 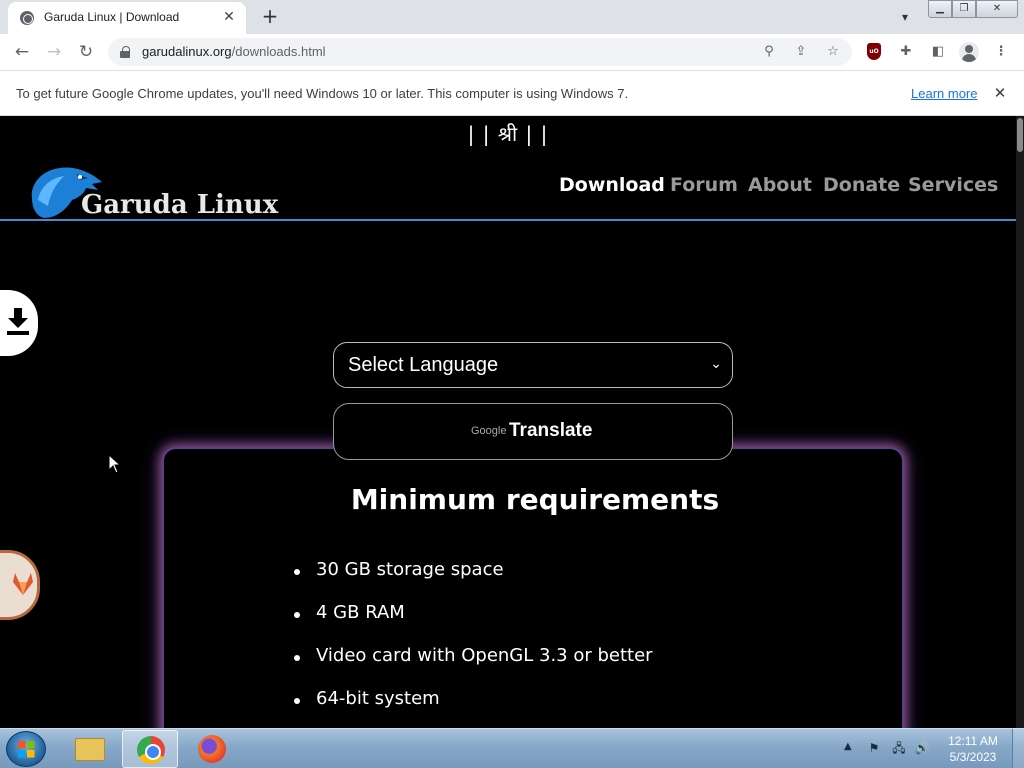 I want to click on shri-banner: | | श्री | |, so click(x=508, y=134).